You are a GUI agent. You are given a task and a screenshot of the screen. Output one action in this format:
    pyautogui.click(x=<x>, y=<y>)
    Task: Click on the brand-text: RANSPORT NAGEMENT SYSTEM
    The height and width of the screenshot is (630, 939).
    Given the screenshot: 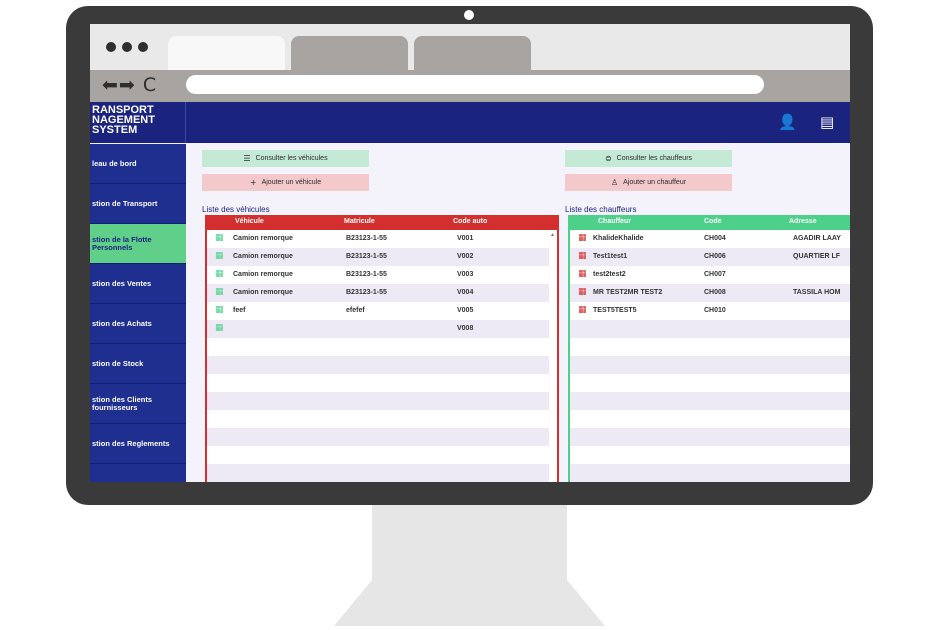 What is the action you would take?
    pyautogui.click(x=123, y=120)
    